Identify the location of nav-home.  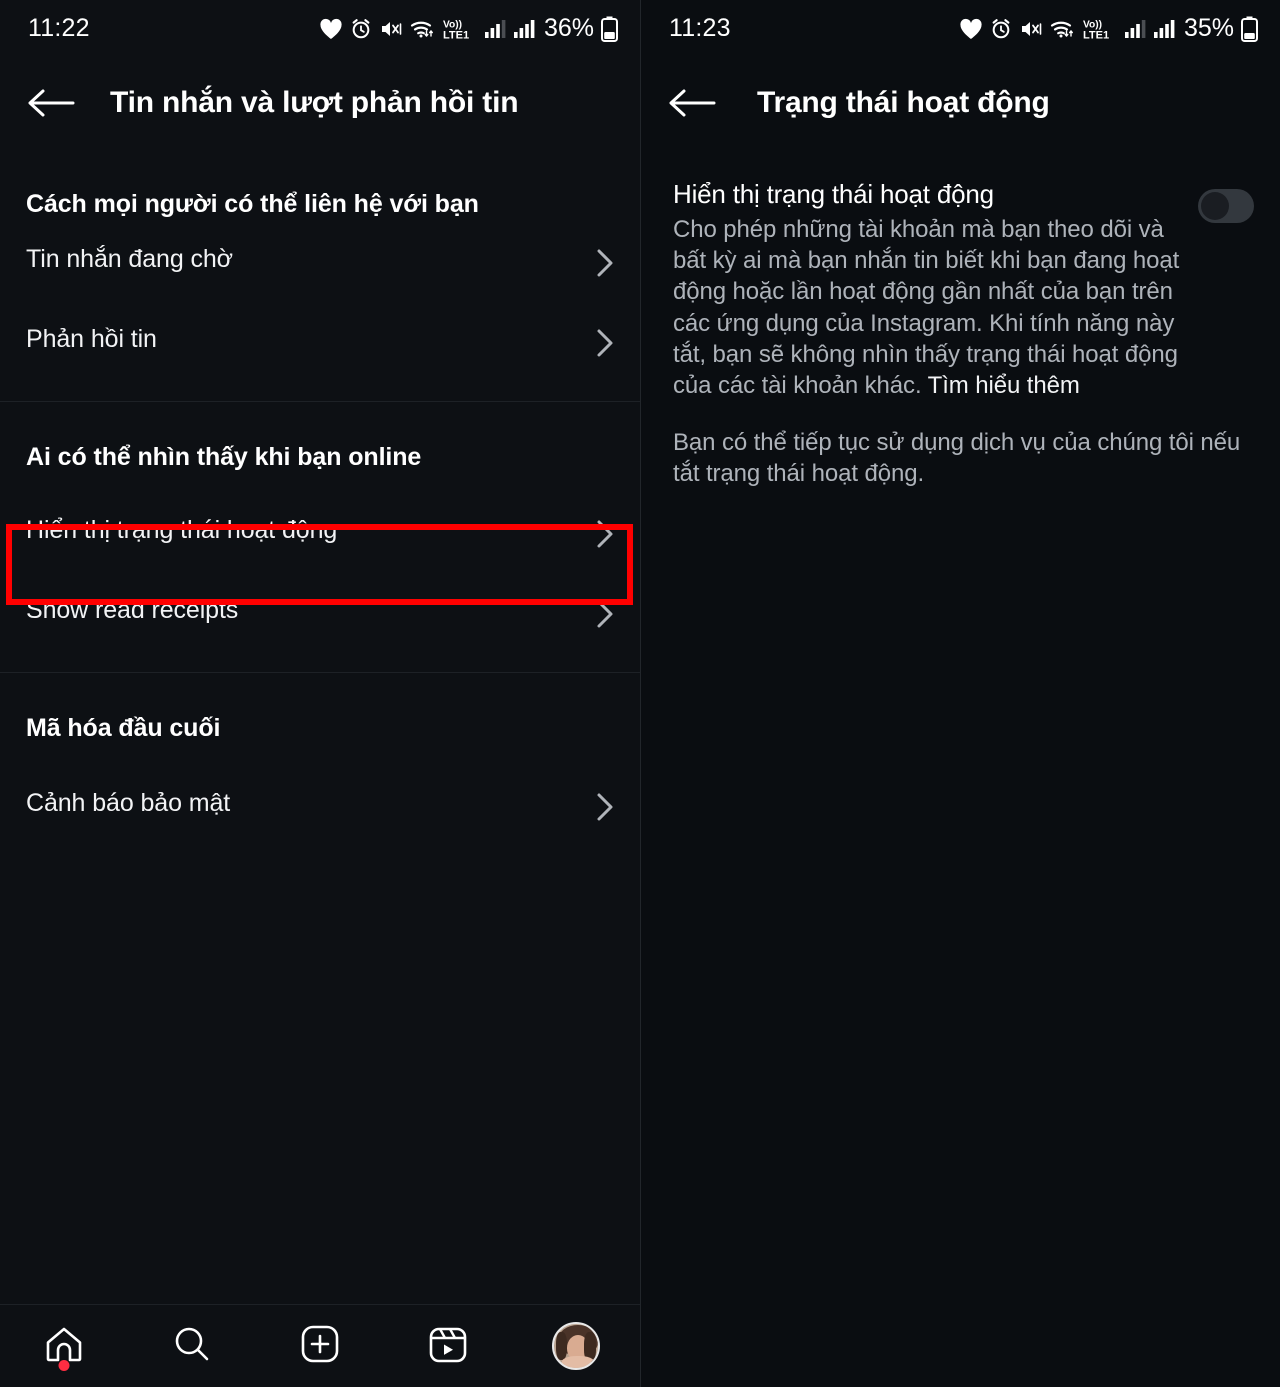
(64, 1346).